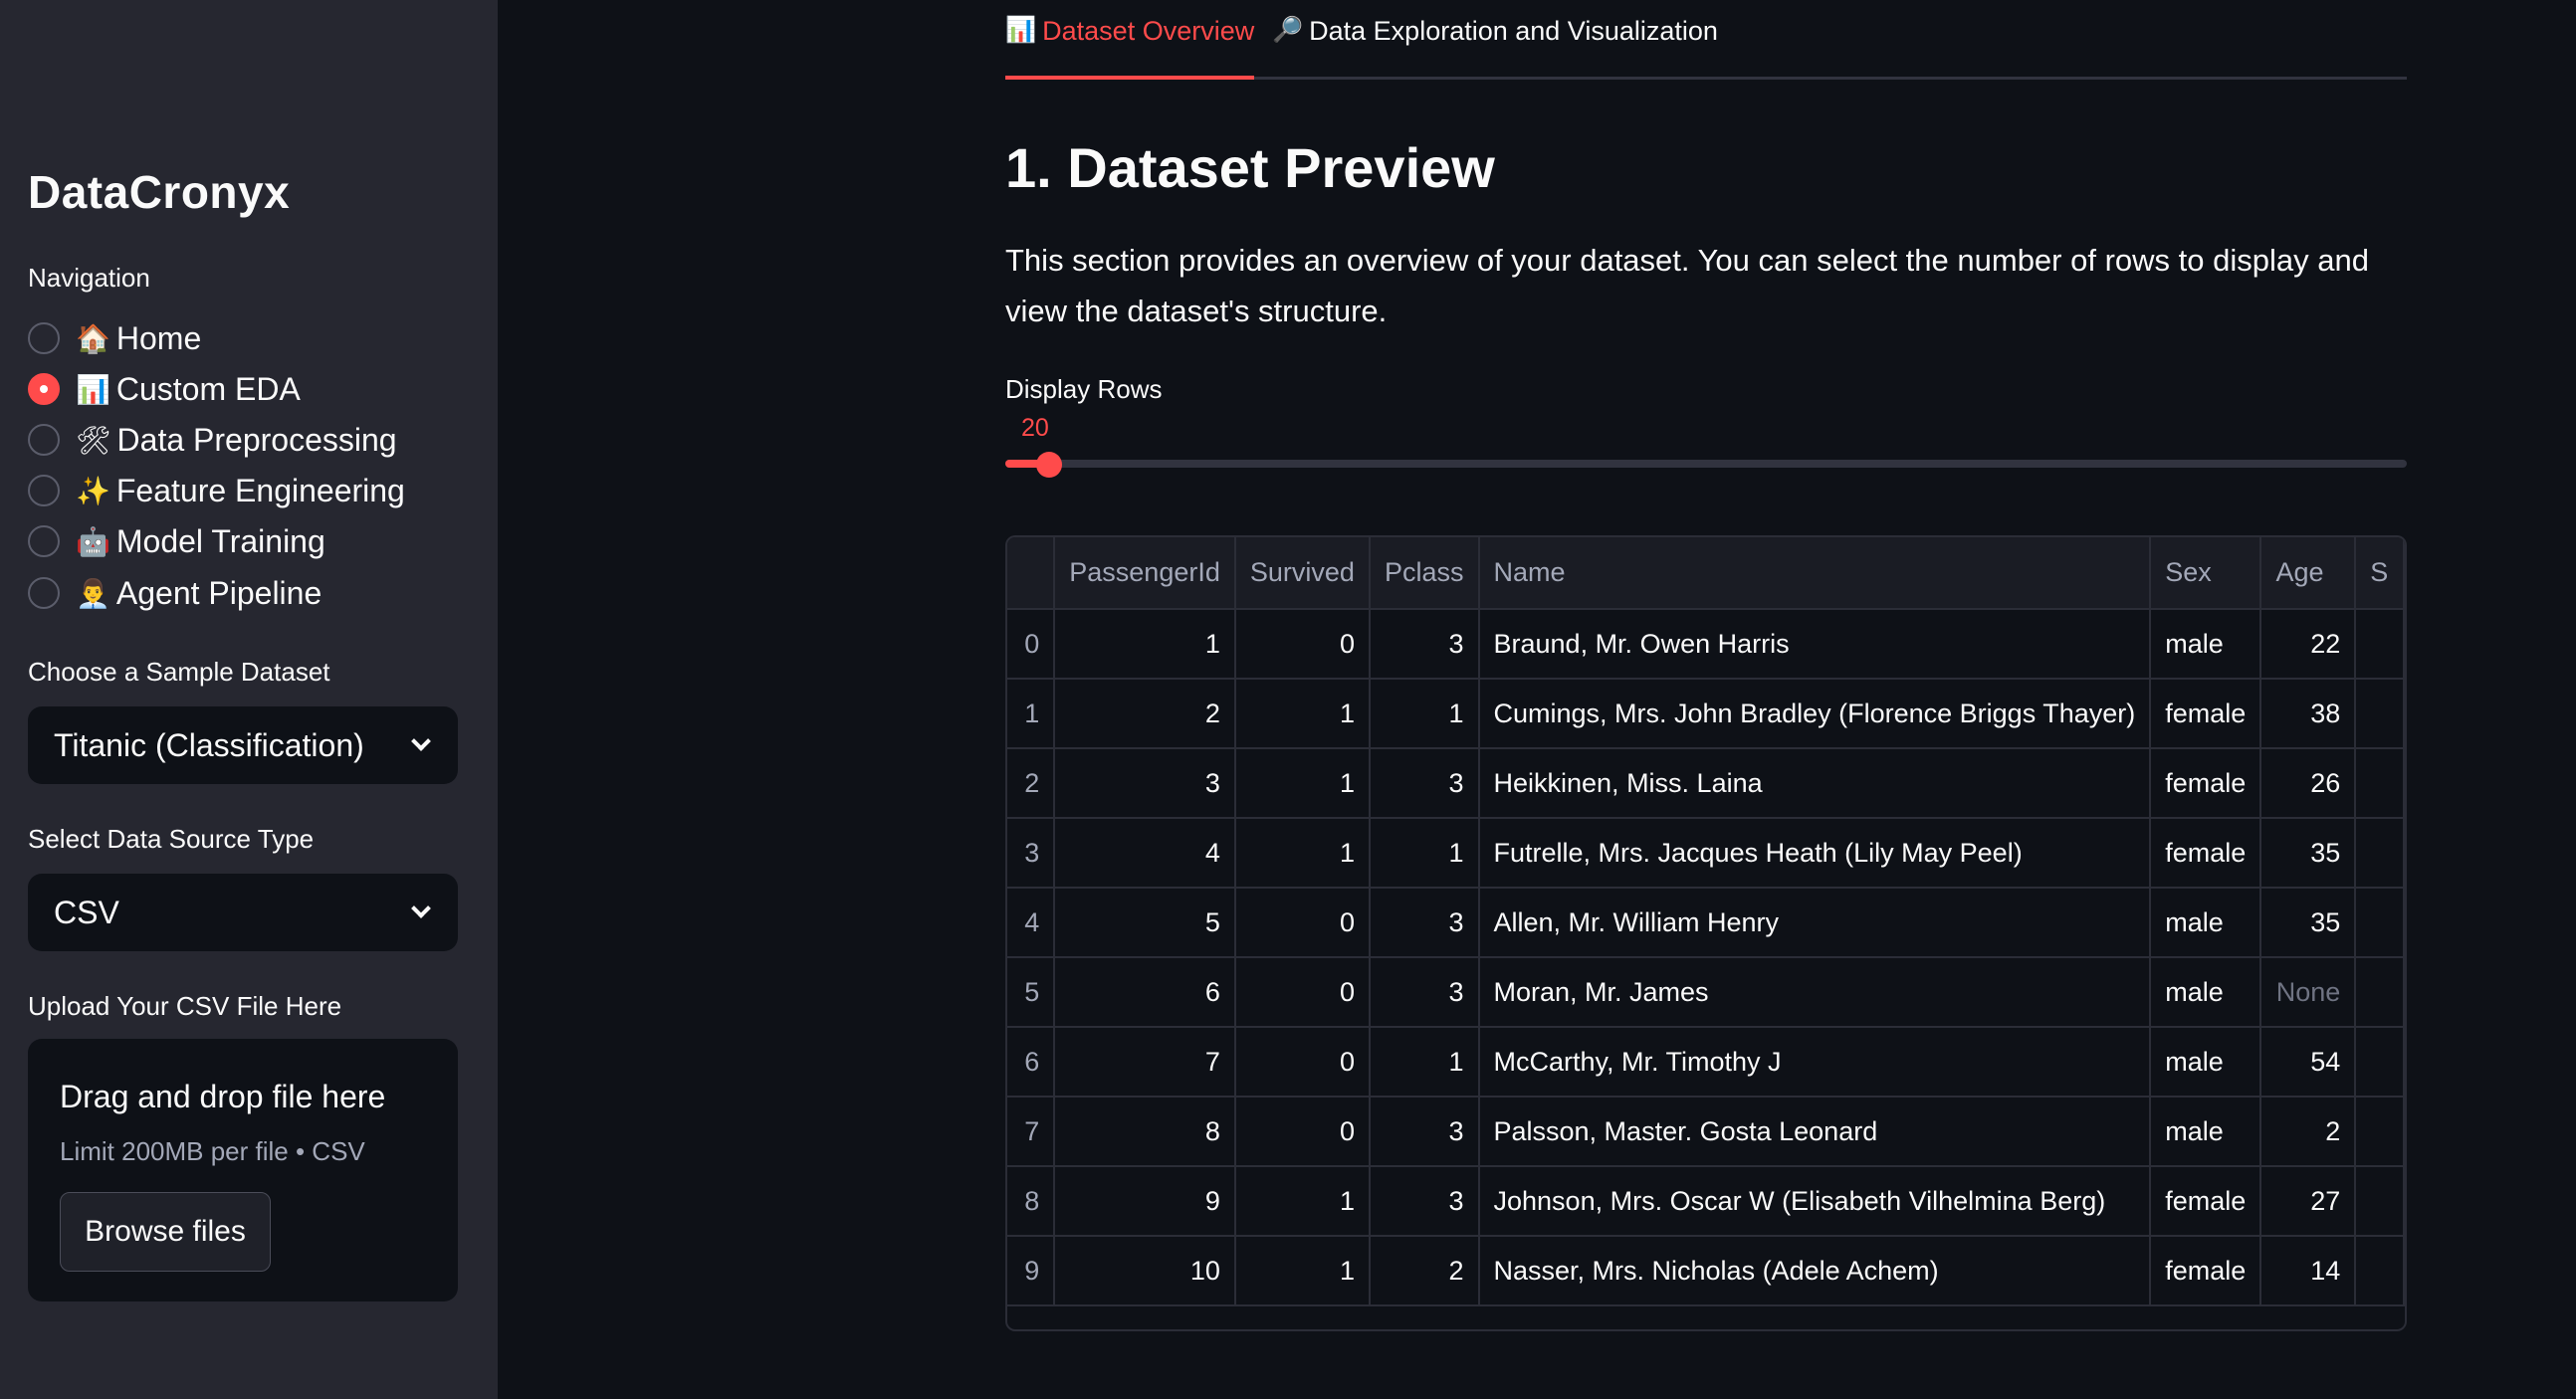 This screenshot has width=2576, height=1399. What do you see at coordinates (2308, 992) in the screenshot?
I see `table-cell: None` at bounding box center [2308, 992].